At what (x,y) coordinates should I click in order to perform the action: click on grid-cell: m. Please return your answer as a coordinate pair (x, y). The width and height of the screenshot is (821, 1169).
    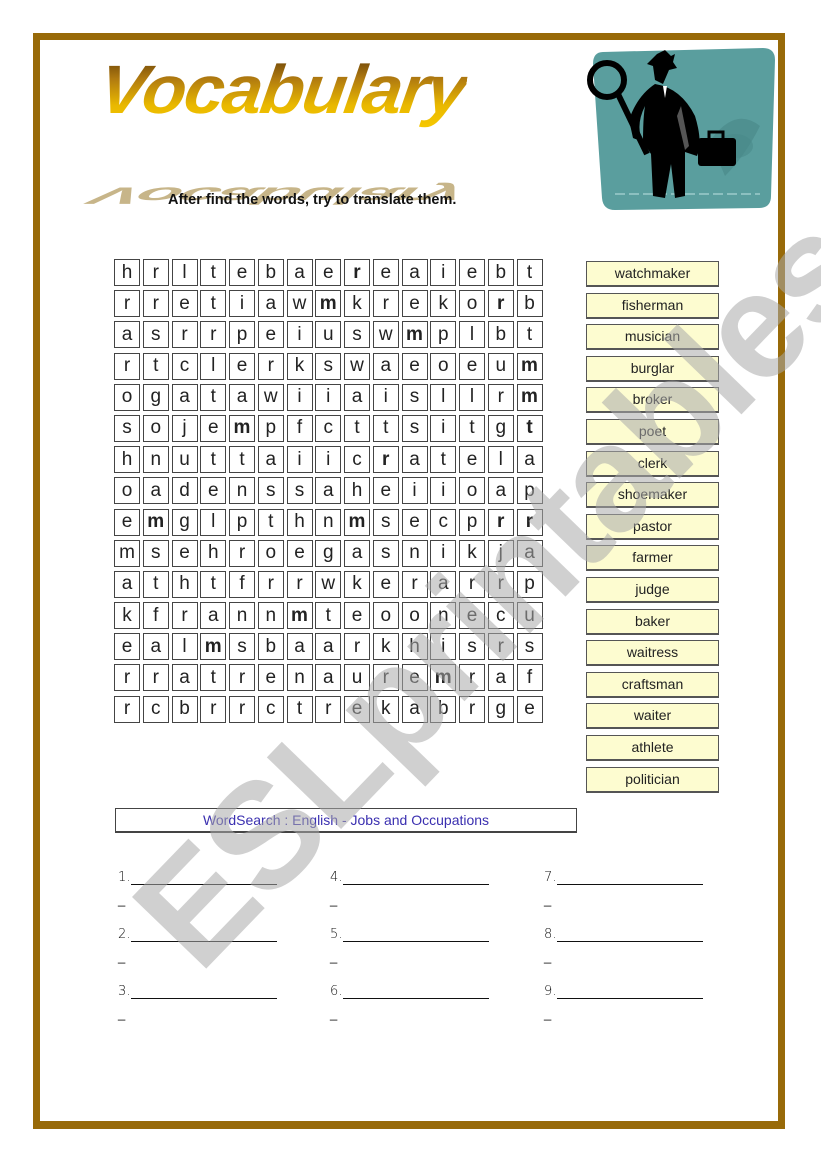
    Looking at the image, I should click on (299, 616).